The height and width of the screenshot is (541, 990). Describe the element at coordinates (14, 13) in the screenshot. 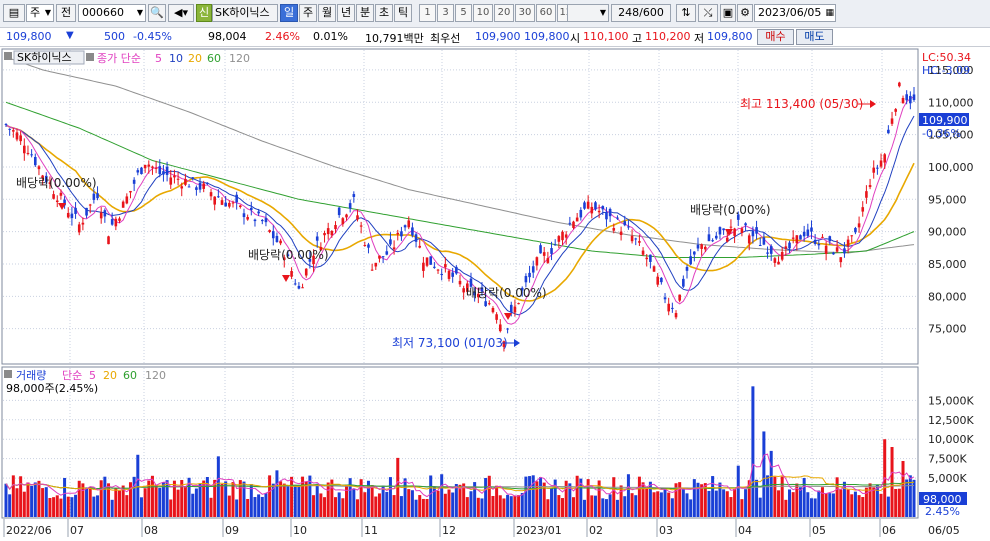

I see `chart-type-icon: ▤` at that location.